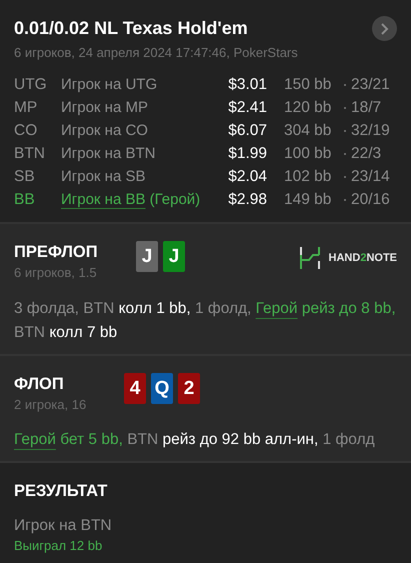  I want to click on stack-amount: $2.04, so click(247, 177).